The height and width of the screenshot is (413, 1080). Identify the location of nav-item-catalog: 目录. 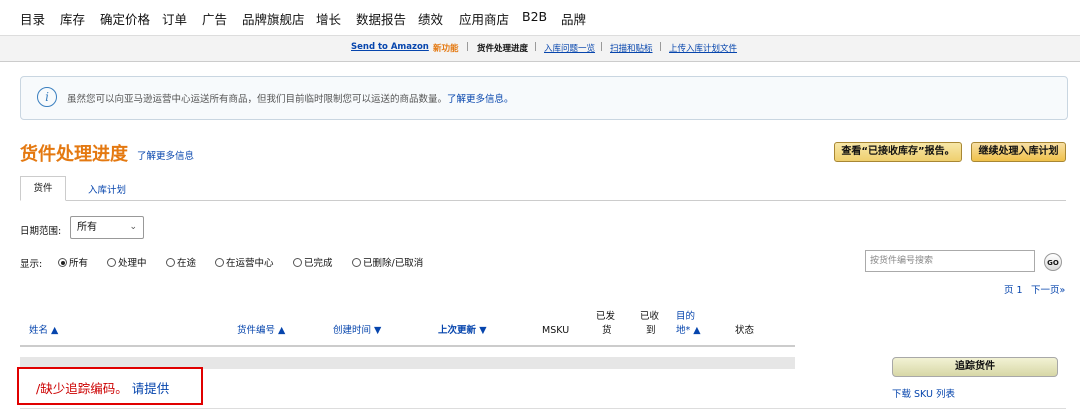
(32, 18).